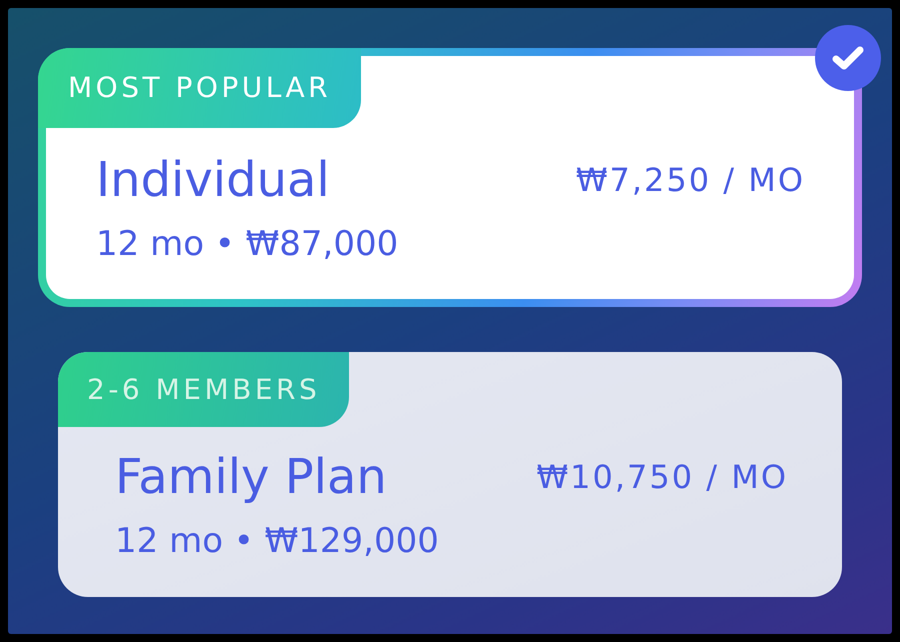  What do you see at coordinates (251, 478) in the screenshot?
I see `plan-name: Family Plan` at bounding box center [251, 478].